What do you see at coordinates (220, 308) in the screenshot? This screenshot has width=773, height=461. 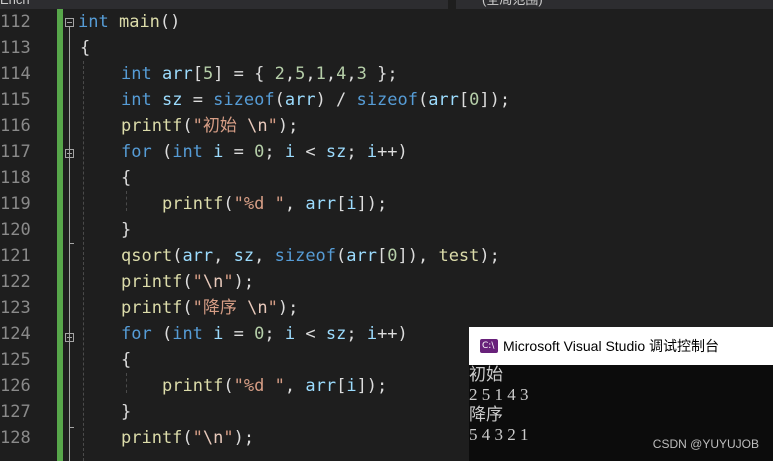 I see `code-token: "降序` at bounding box center [220, 308].